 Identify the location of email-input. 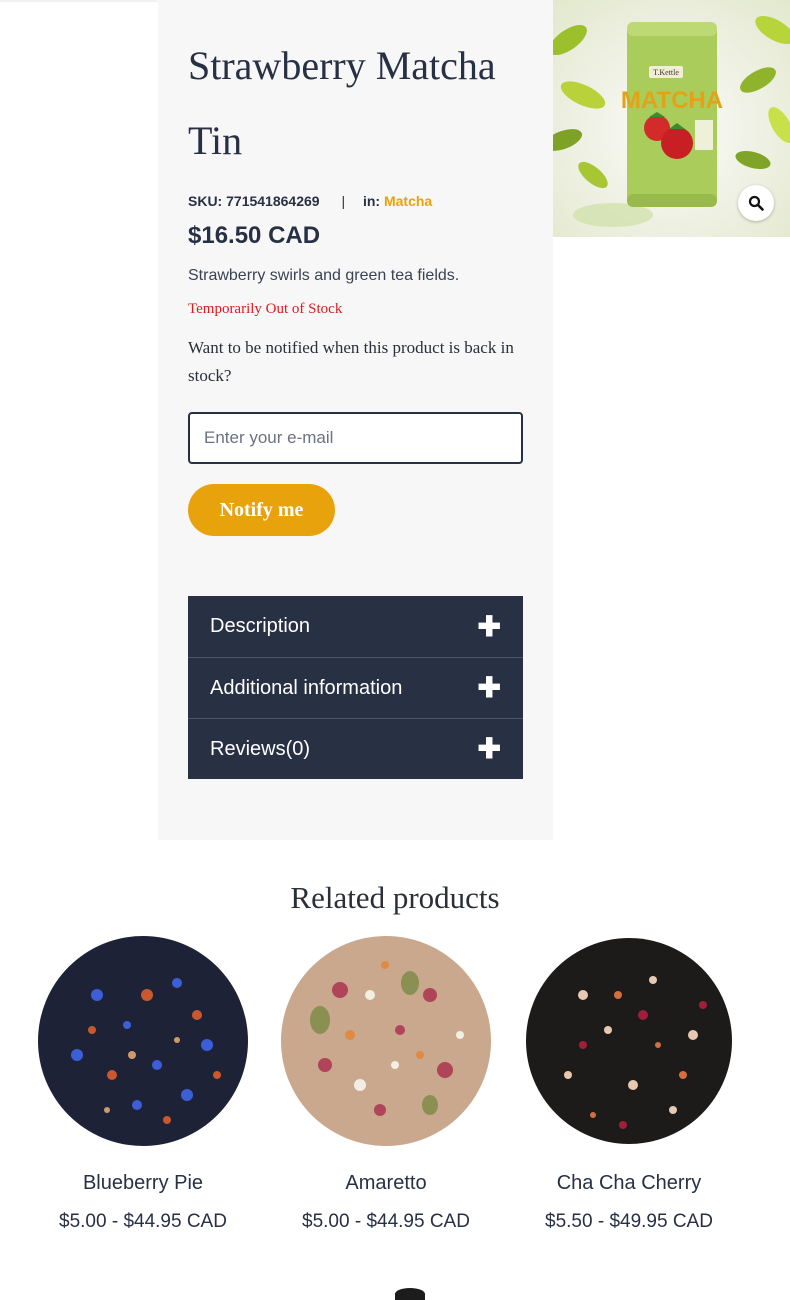
(355, 438).